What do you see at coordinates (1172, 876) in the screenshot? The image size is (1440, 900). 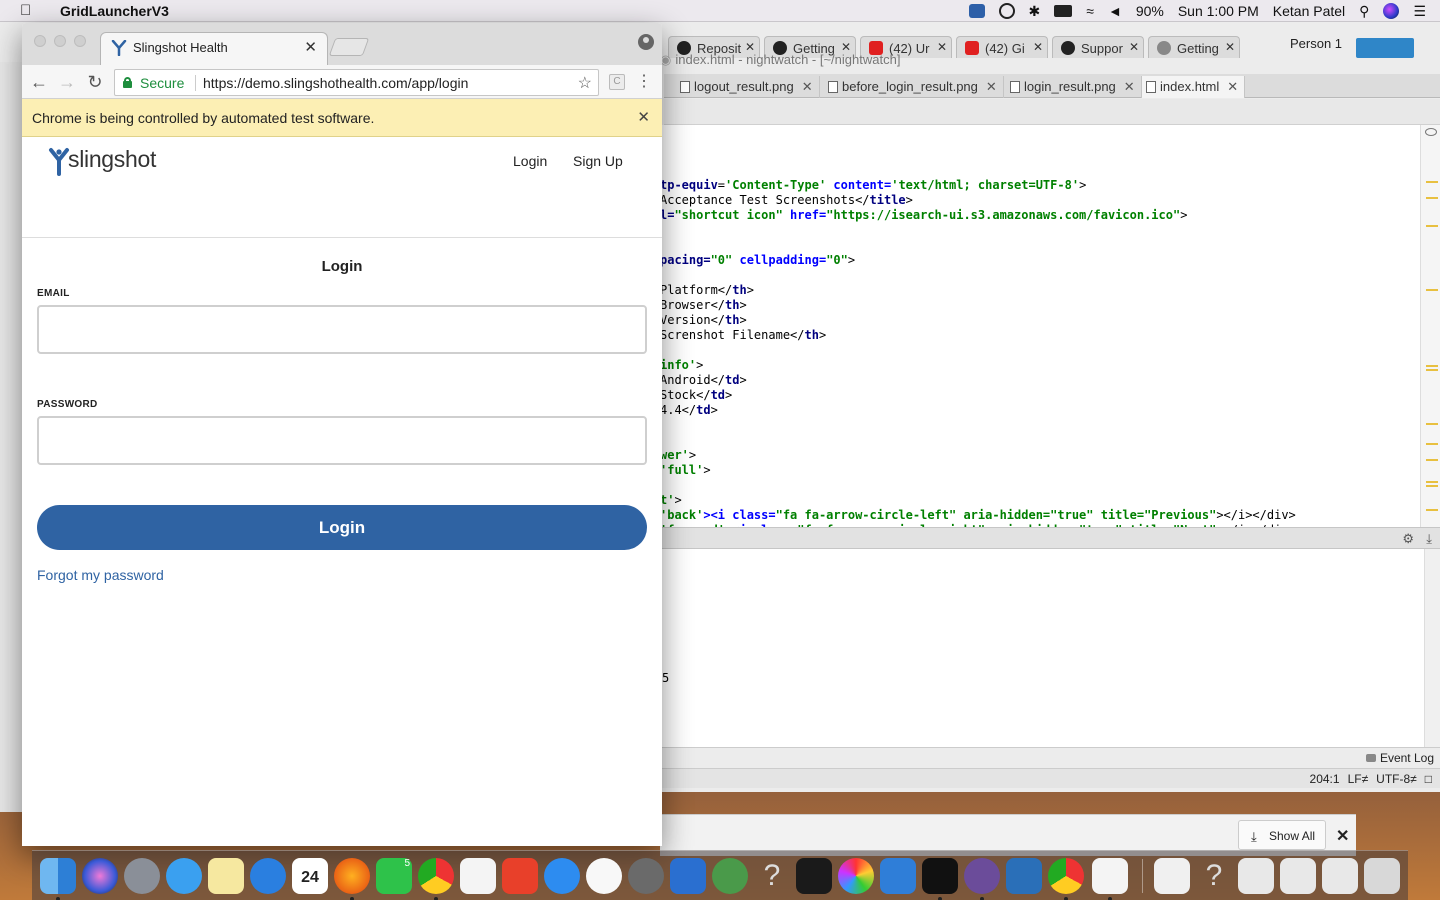 I see `jar-file-icon` at bounding box center [1172, 876].